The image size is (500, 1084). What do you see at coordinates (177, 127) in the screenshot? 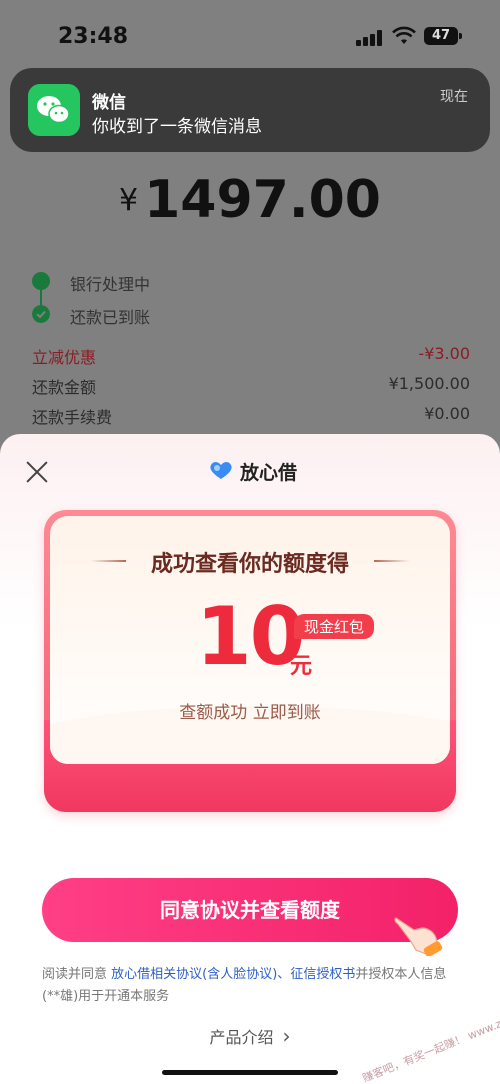
I see `notification-message: 你收到了一条微信消息` at bounding box center [177, 127].